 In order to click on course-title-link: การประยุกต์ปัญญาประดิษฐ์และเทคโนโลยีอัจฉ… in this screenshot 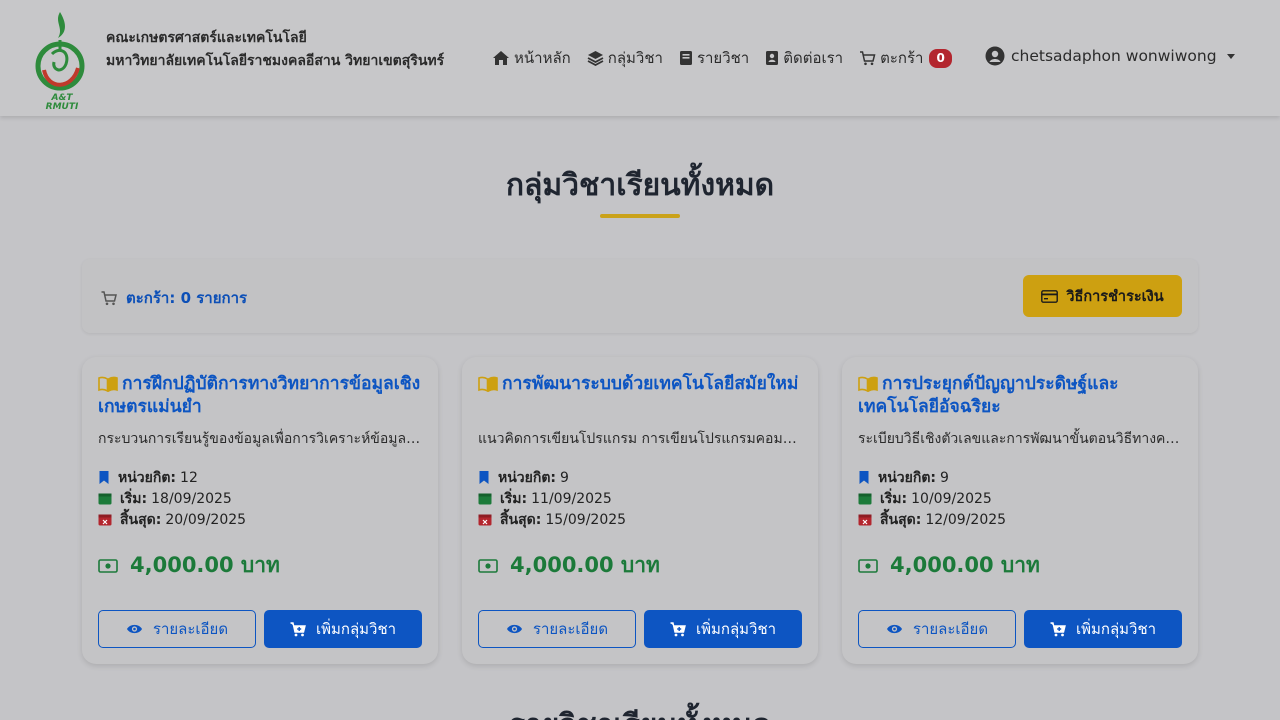, I will do `click(1023, 396)`.